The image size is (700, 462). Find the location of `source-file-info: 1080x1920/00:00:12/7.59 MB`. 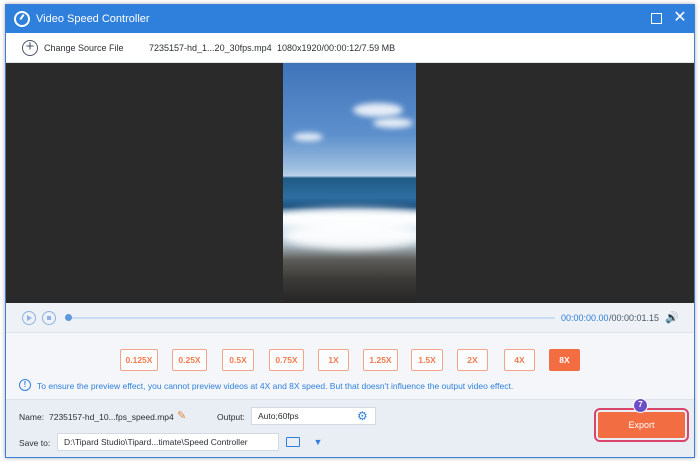

source-file-info: 1080x1920/00:00:12/7.59 MB is located at coordinates (336, 48).